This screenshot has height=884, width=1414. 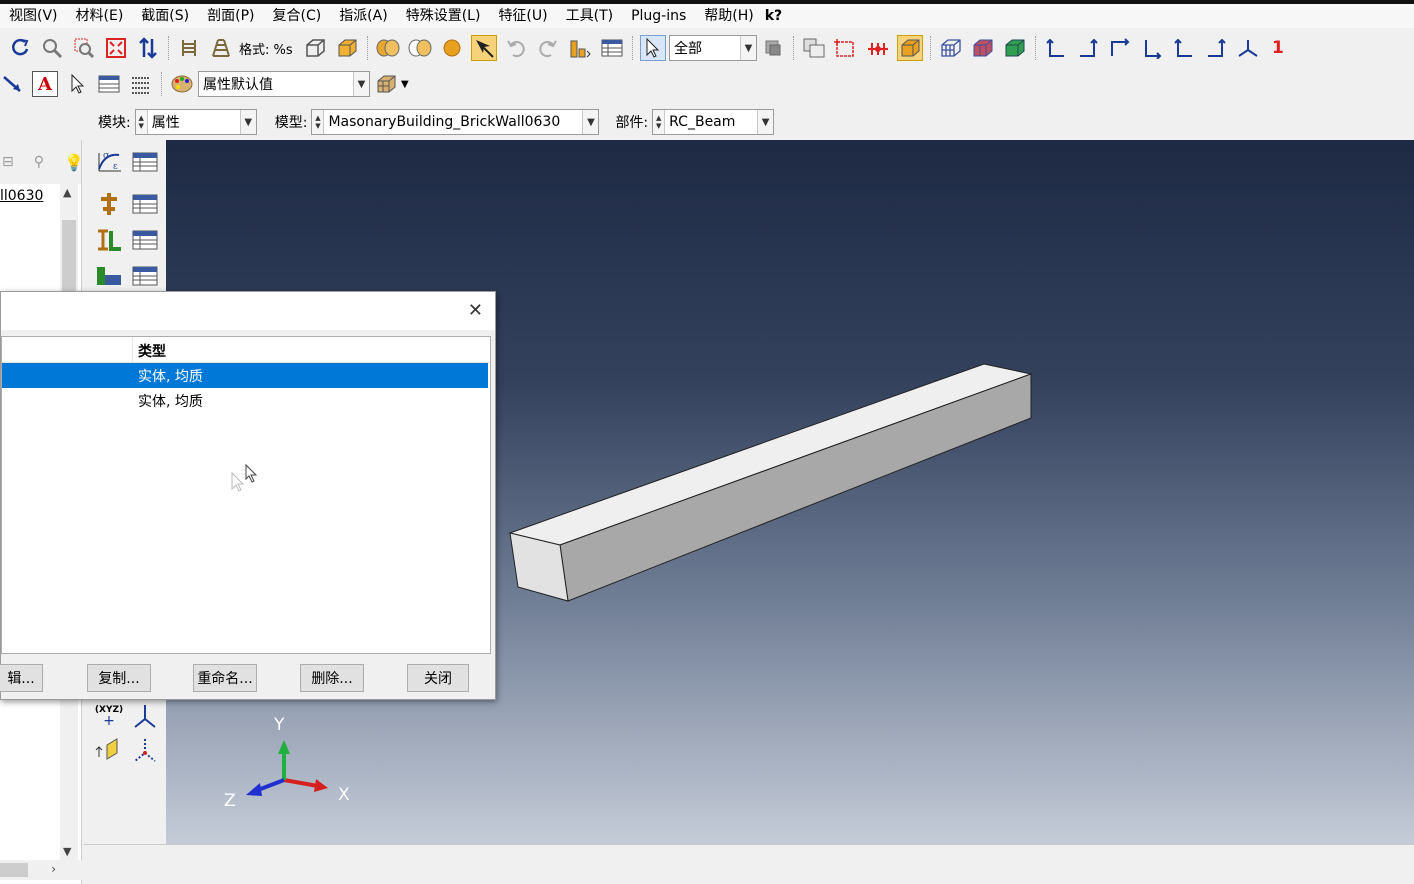 I want to click on datum-axis-icon, so click(x=145, y=716).